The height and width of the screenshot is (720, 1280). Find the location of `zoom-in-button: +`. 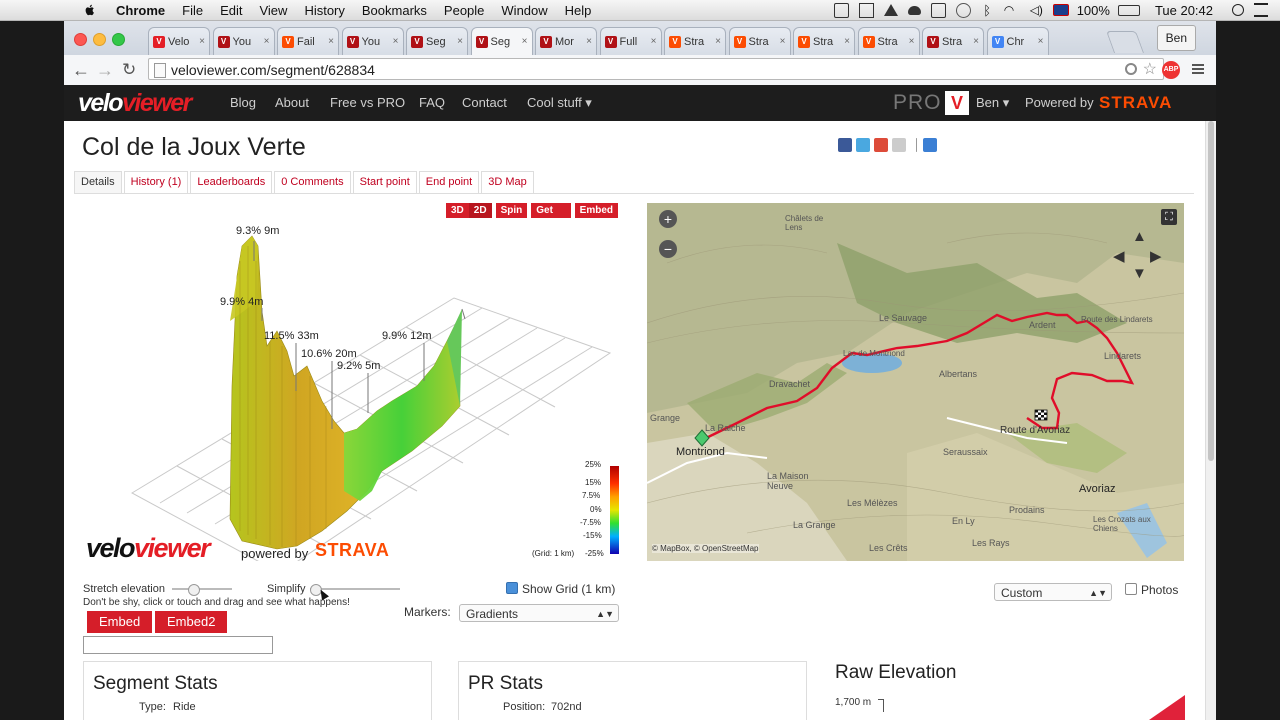

zoom-in-button: + is located at coordinates (668, 219).